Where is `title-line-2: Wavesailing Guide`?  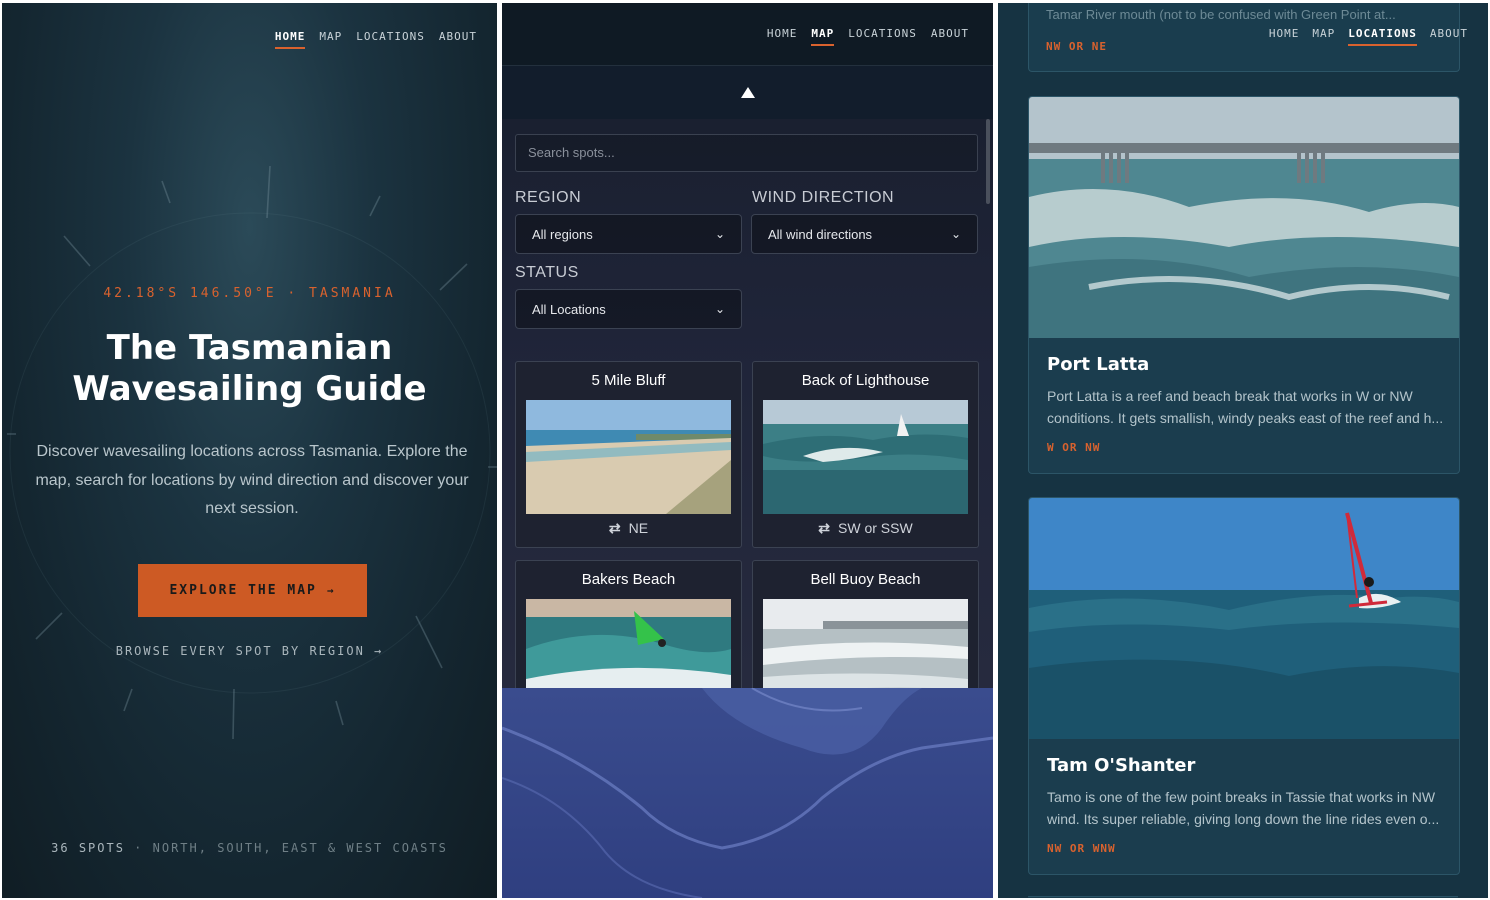 title-line-2: Wavesailing Guide is located at coordinates (249, 389).